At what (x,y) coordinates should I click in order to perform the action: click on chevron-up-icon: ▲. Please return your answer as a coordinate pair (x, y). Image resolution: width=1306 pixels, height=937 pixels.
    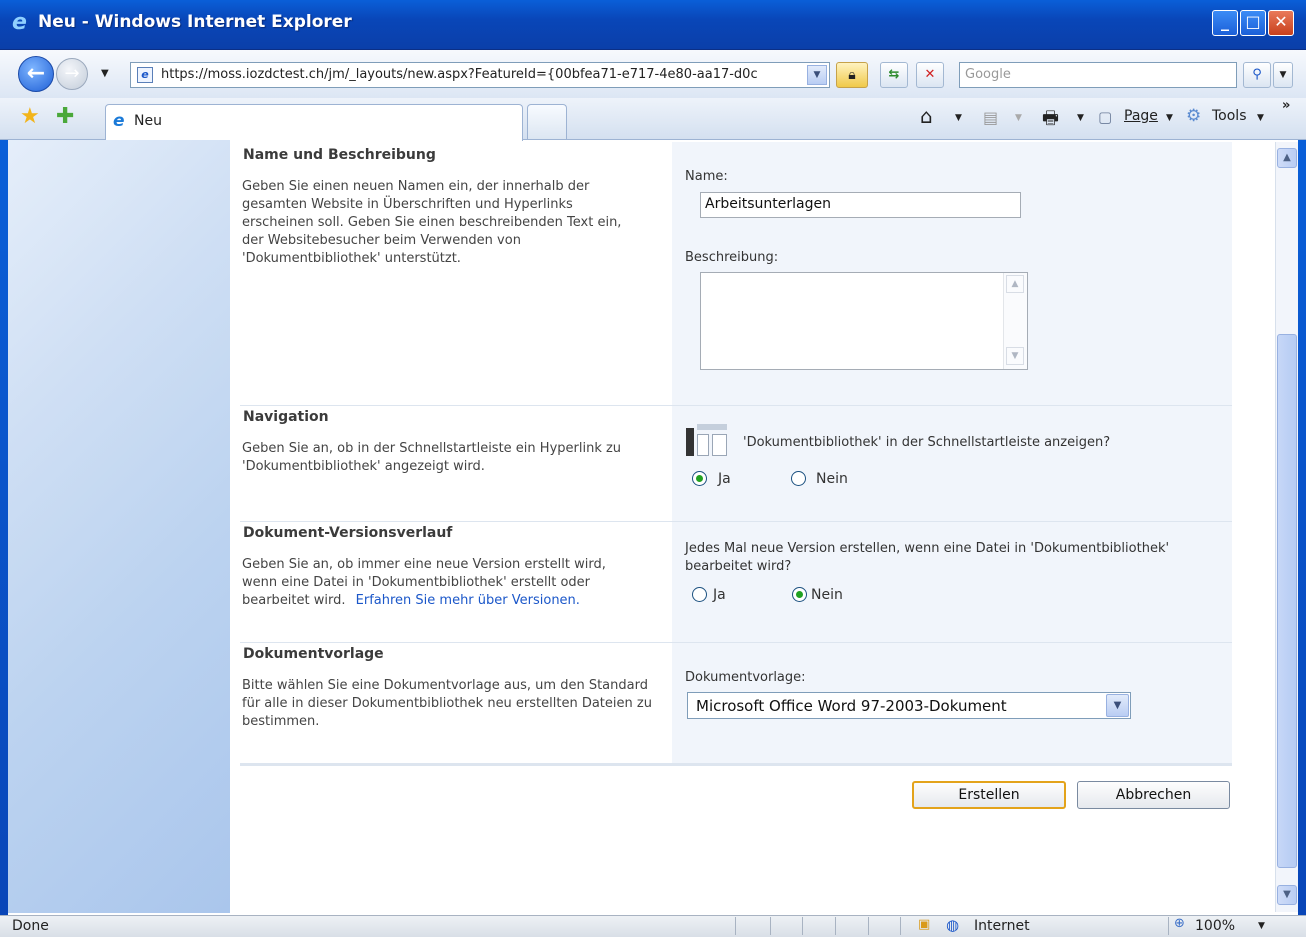
    Looking at the image, I should click on (1015, 284).